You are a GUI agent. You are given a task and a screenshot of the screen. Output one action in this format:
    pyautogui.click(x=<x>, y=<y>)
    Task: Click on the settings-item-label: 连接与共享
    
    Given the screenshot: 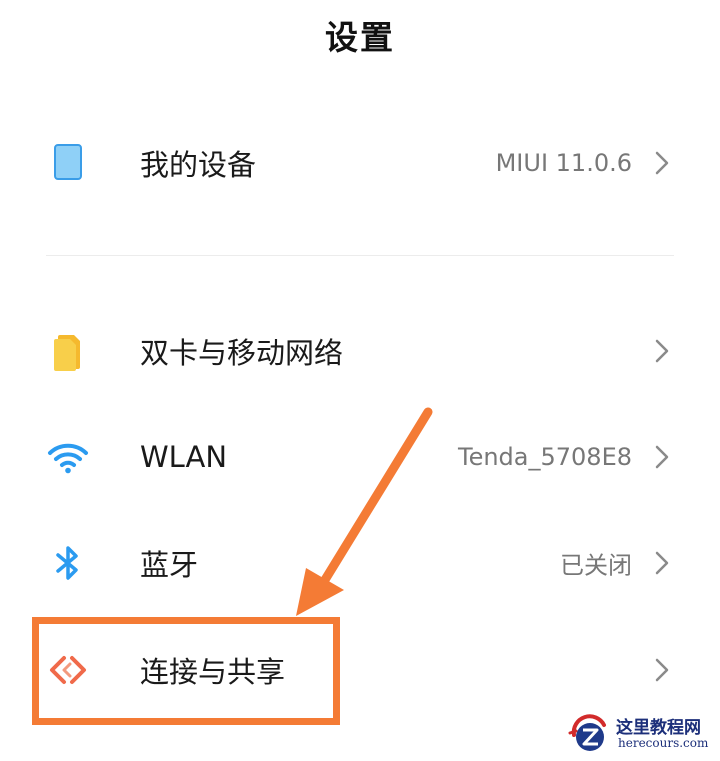 What is the action you would take?
    pyautogui.click(x=213, y=672)
    